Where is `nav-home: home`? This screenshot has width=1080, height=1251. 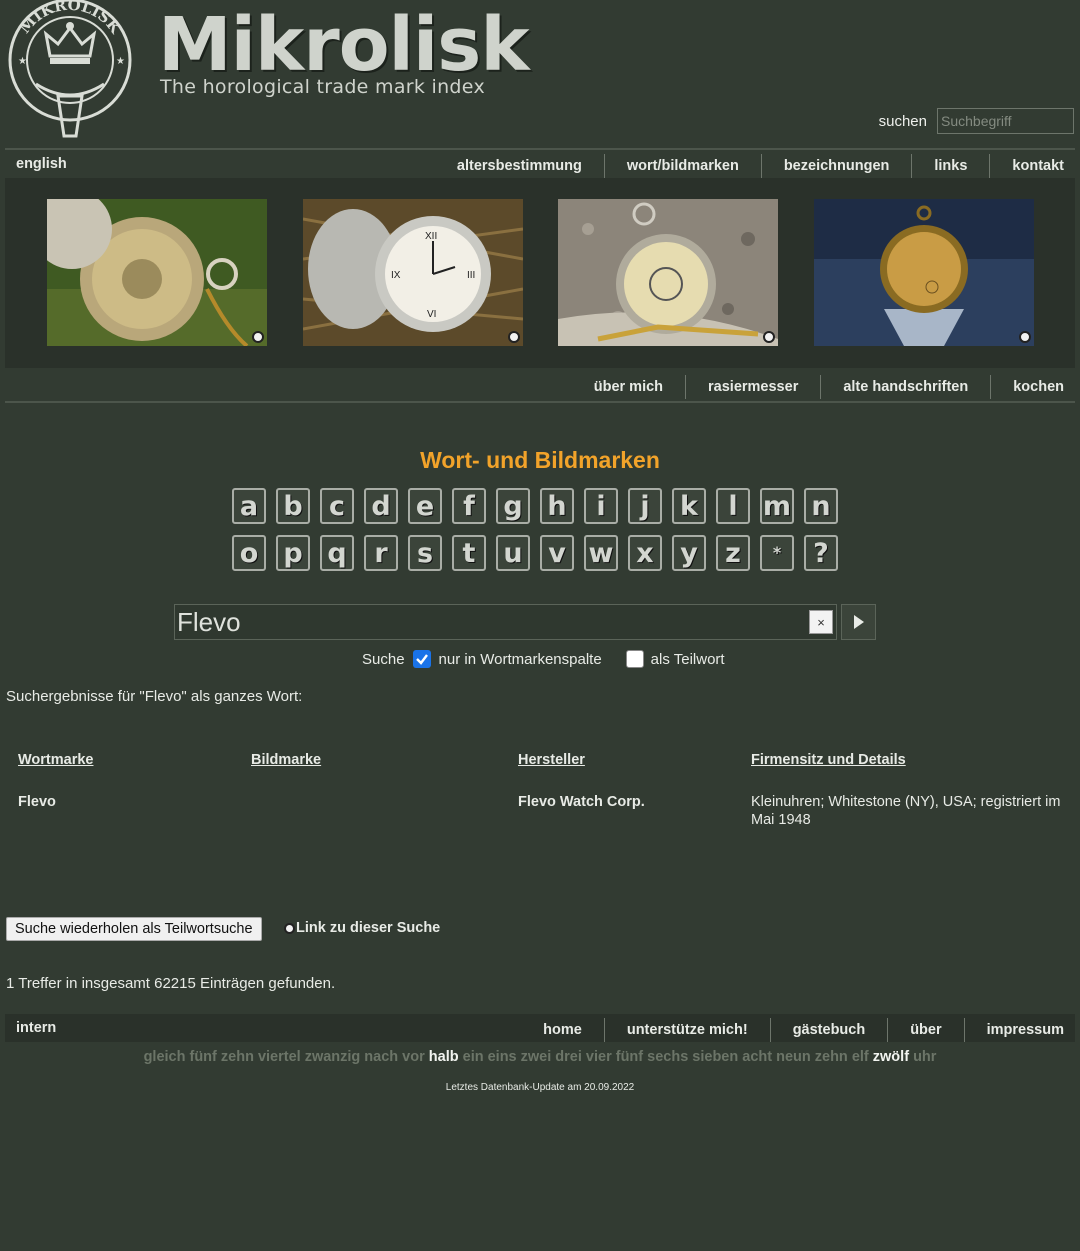
nav-home: home is located at coordinates (562, 1030).